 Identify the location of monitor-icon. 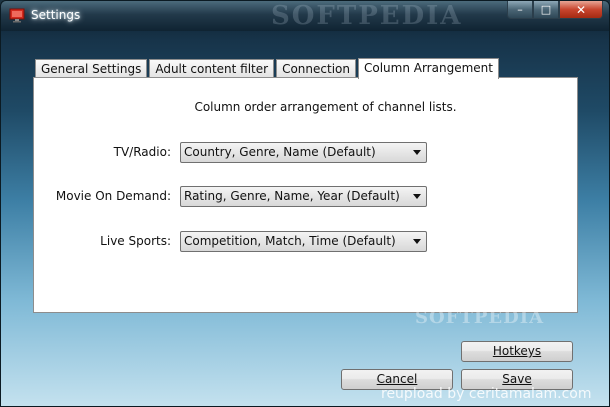
(17, 15).